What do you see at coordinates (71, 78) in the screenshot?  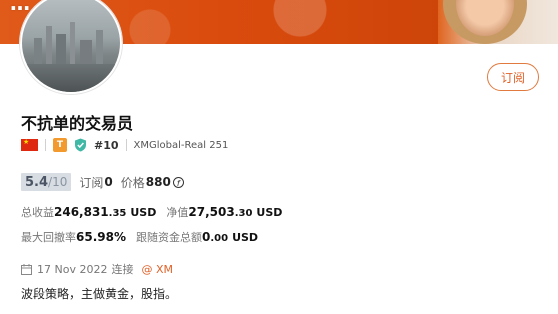 I see `avatar-river` at bounding box center [71, 78].